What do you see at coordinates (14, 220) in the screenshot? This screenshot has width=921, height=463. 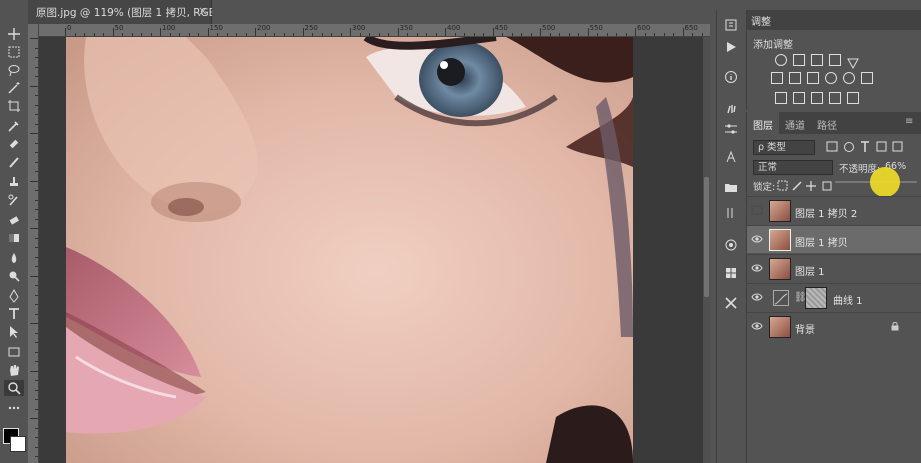 I see `eraser-tool-icon` at bounding box center [14, 220].